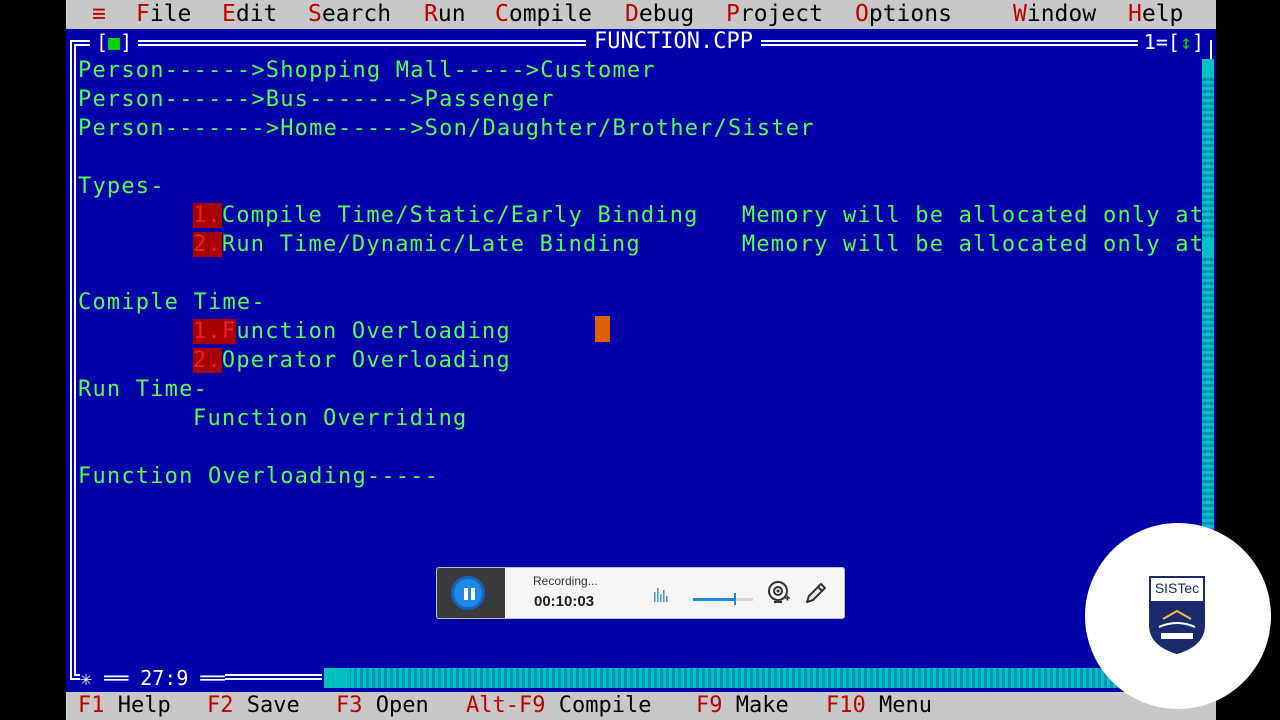 The height and width of the screenshot is (720, 1280). Describe the element at coordinates (75, 360) in the screenshot. I see `frame-left-inner` at that location.